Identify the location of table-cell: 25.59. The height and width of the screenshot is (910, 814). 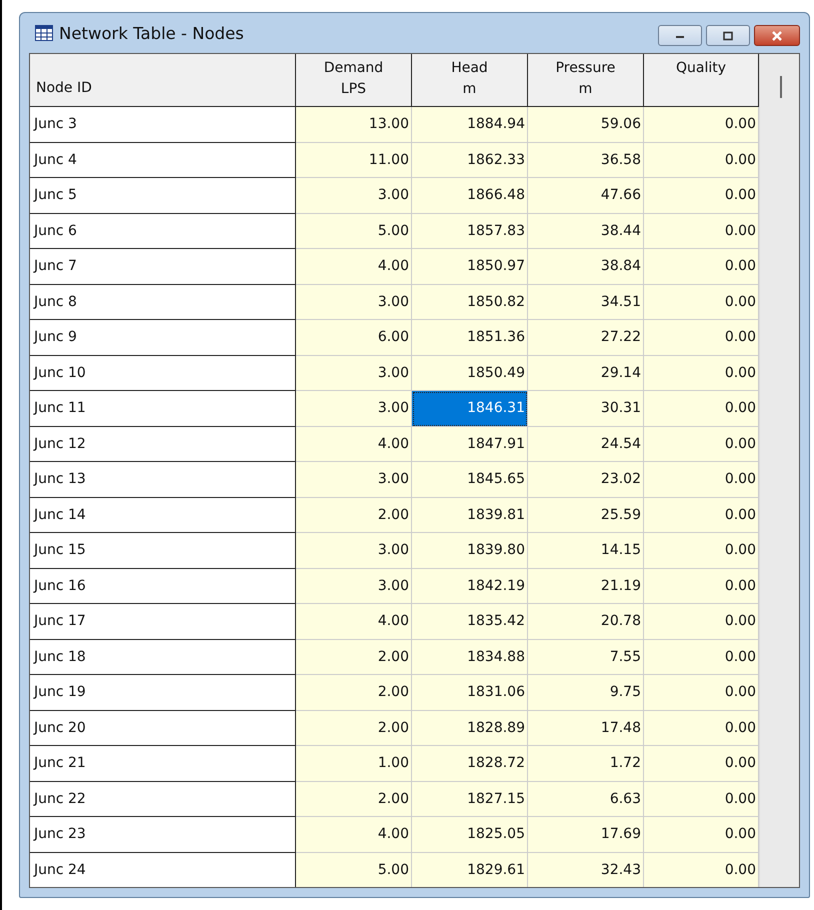
(586, 515).